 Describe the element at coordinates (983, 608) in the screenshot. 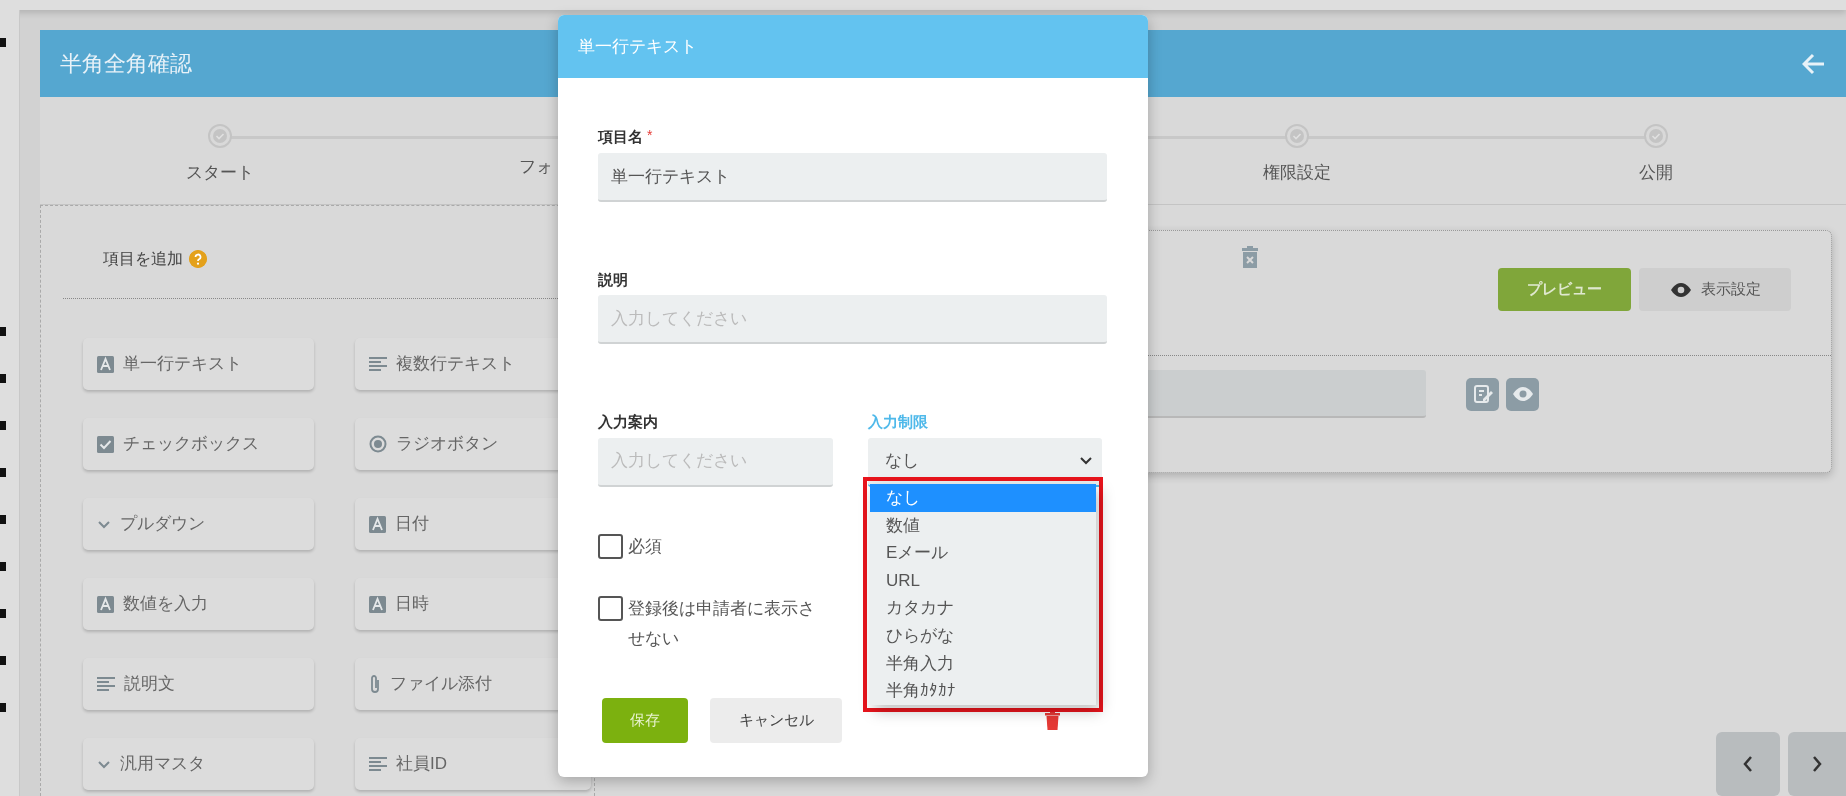

I see `dropdown-option: カタカナ` at that location.